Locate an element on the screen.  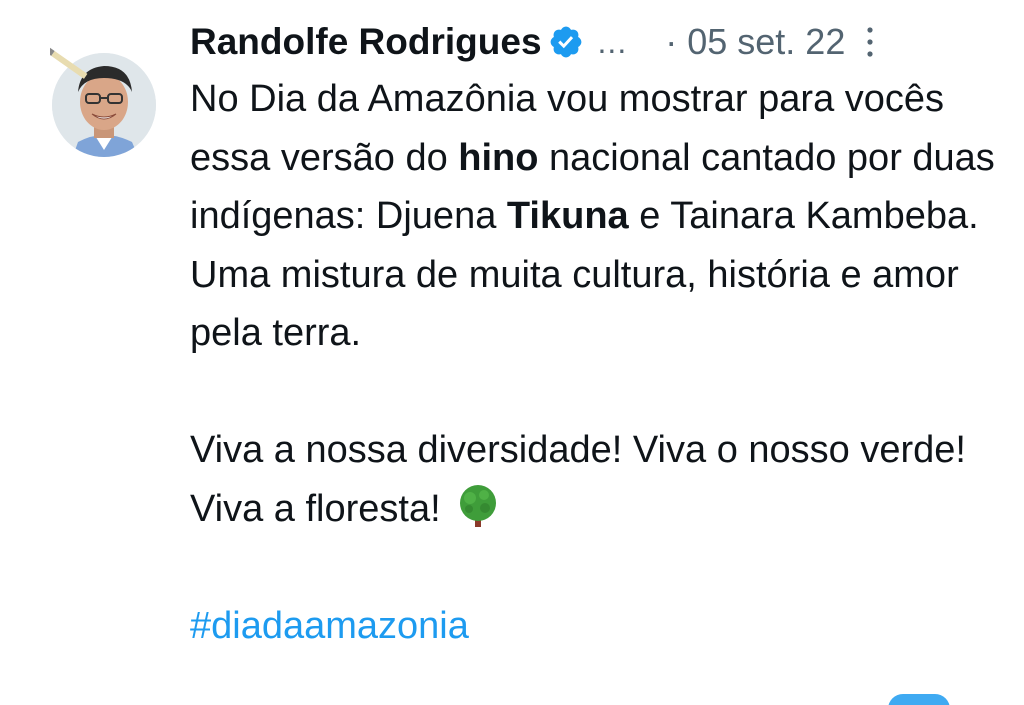
tweet-paragraph-3: #diadaamazonia is located at coordinates (597, 626).